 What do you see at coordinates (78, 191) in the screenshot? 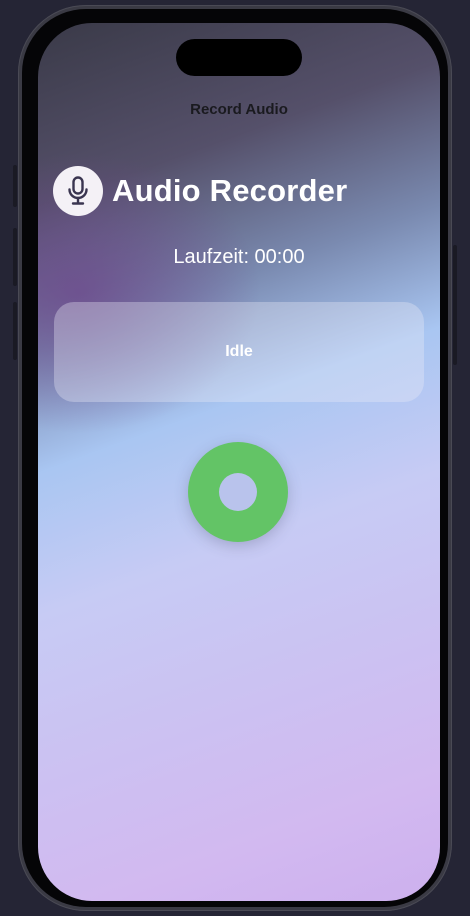
I see `microphone-icon` at bounding box center [78, 191].